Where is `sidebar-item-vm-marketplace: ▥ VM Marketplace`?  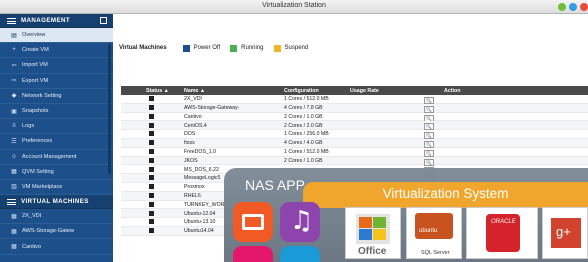
sidebar-item-vm-marketplace: ▥ VM Marketplace is located at coordinates (56, 188).